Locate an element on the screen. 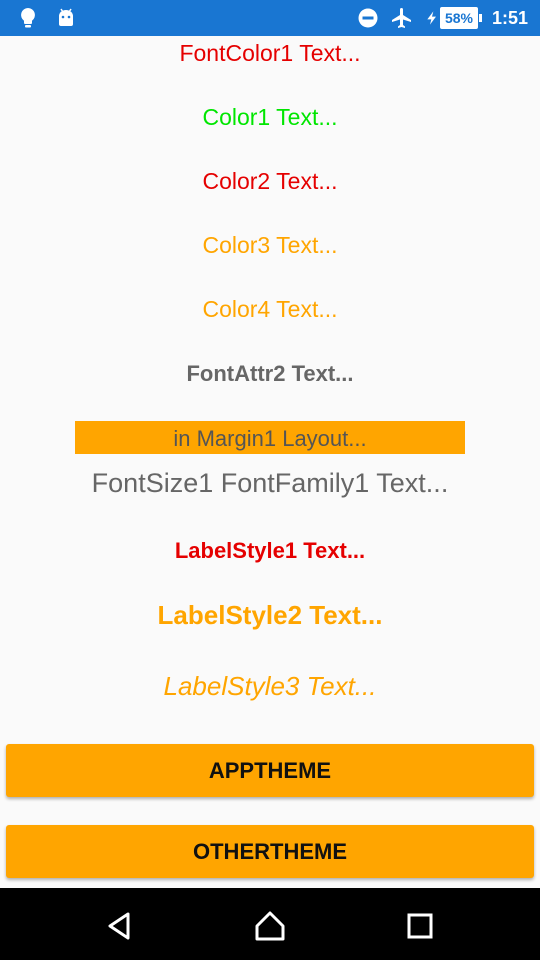  charging-bolt-icon is located at coordinates (431, 18).